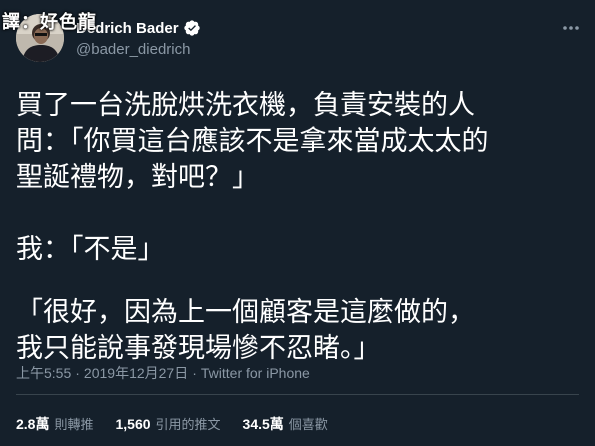  Describe the element at coordinates (33, 424) in the screenshot. I see `retweet-count-value: 2.8萬` at that location.